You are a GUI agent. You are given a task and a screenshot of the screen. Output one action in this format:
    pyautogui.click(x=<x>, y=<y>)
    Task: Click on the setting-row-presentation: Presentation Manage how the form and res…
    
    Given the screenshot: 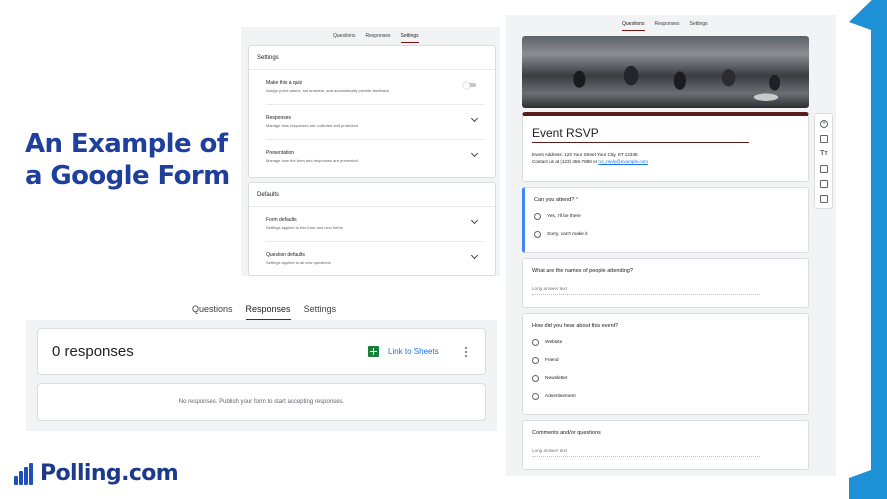 What is the action you would take?
    pyautogui.click(x=375, y=157)
    